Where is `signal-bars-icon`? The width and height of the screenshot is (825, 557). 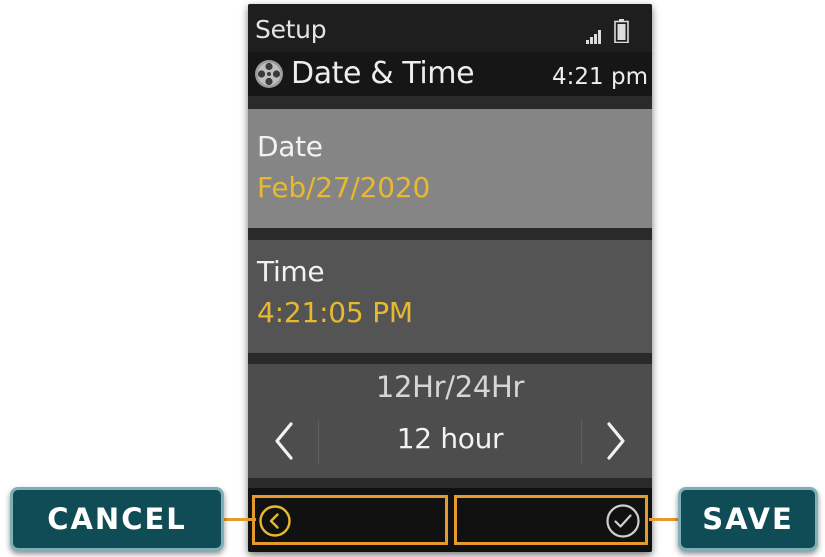
signal-bars-icon is located at coordinates (595, 36).